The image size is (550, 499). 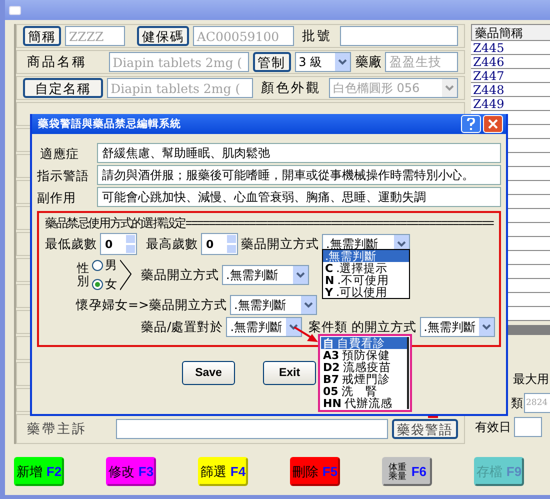 What do you see at coordinates (131, 471) in the screenshot?
I see `function-button: 修改 F3` at bounding box center [131, 471].